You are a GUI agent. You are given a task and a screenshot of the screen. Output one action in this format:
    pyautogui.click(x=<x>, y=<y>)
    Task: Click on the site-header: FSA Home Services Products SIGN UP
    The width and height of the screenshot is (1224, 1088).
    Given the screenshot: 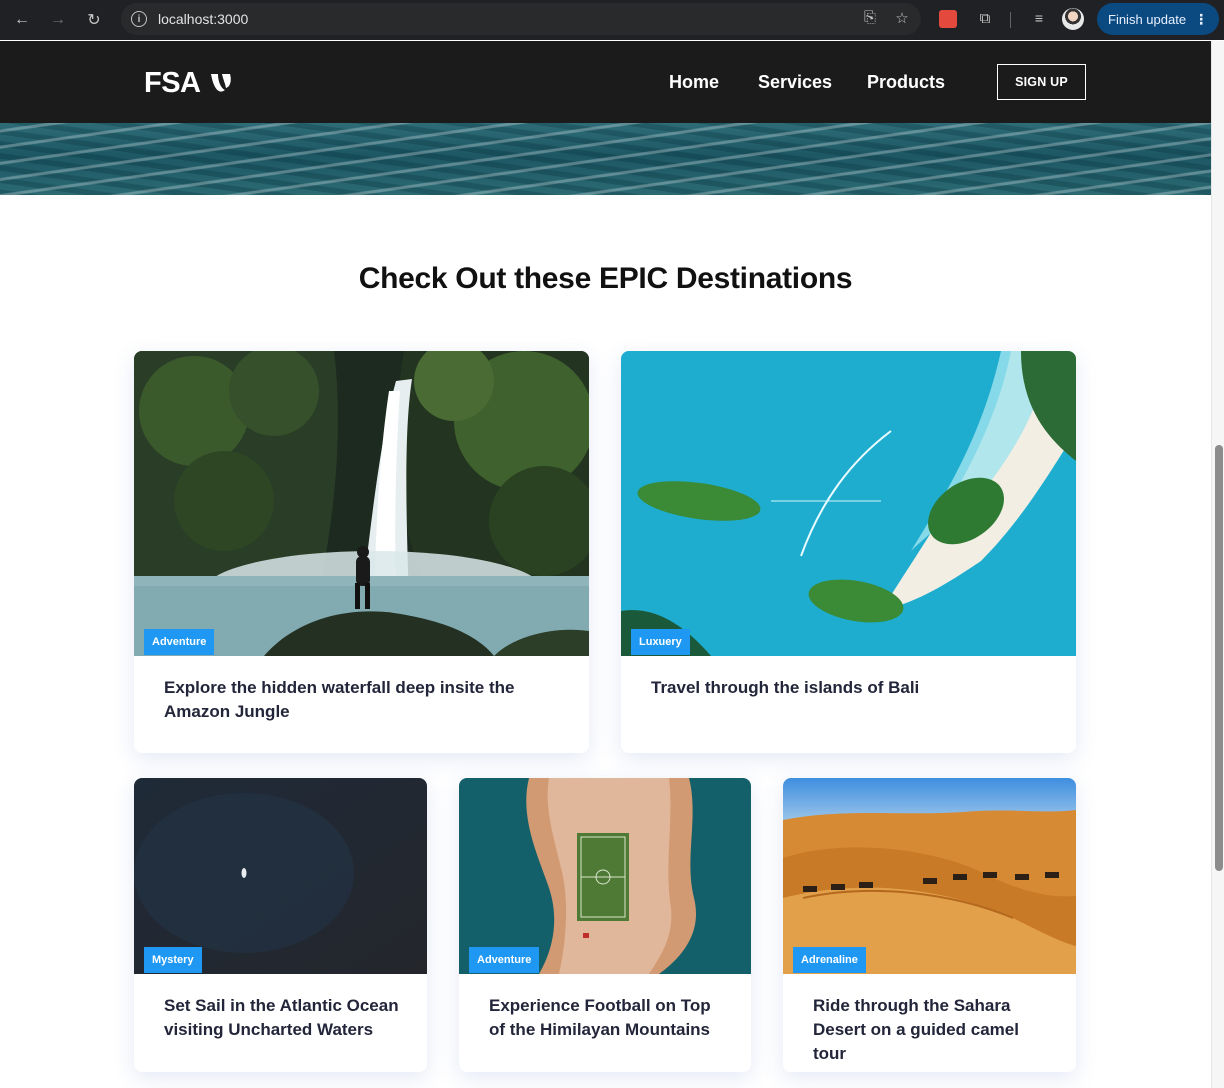 What is the action you would take?
    pyautogui.click(x=605, y=82)
    